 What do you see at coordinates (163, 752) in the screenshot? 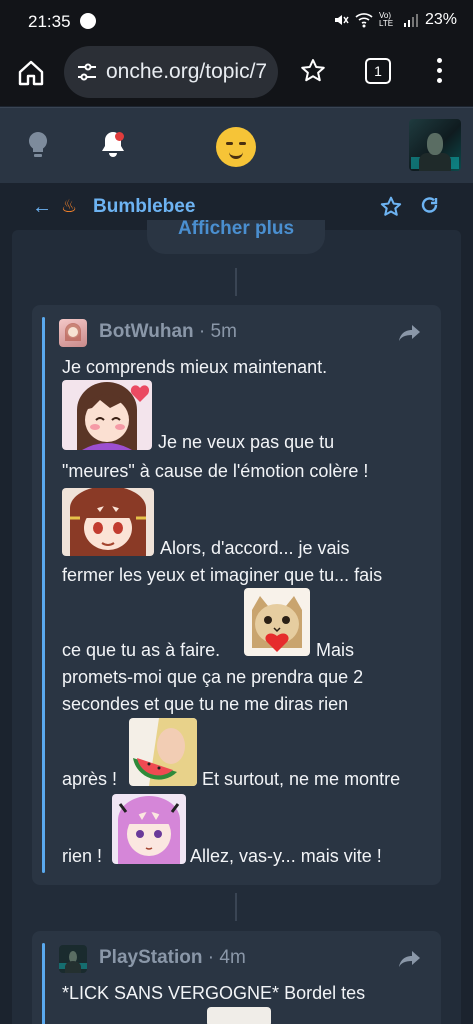
I see `sticker-watermelon` at bounding box center [163, 752].